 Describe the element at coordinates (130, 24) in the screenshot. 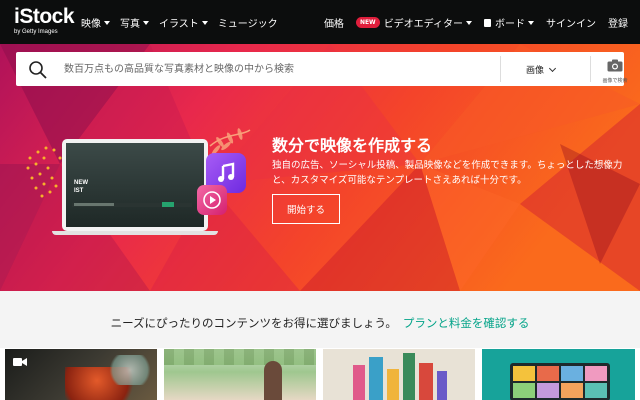

I see `nav-item-label: 写真` at that location.